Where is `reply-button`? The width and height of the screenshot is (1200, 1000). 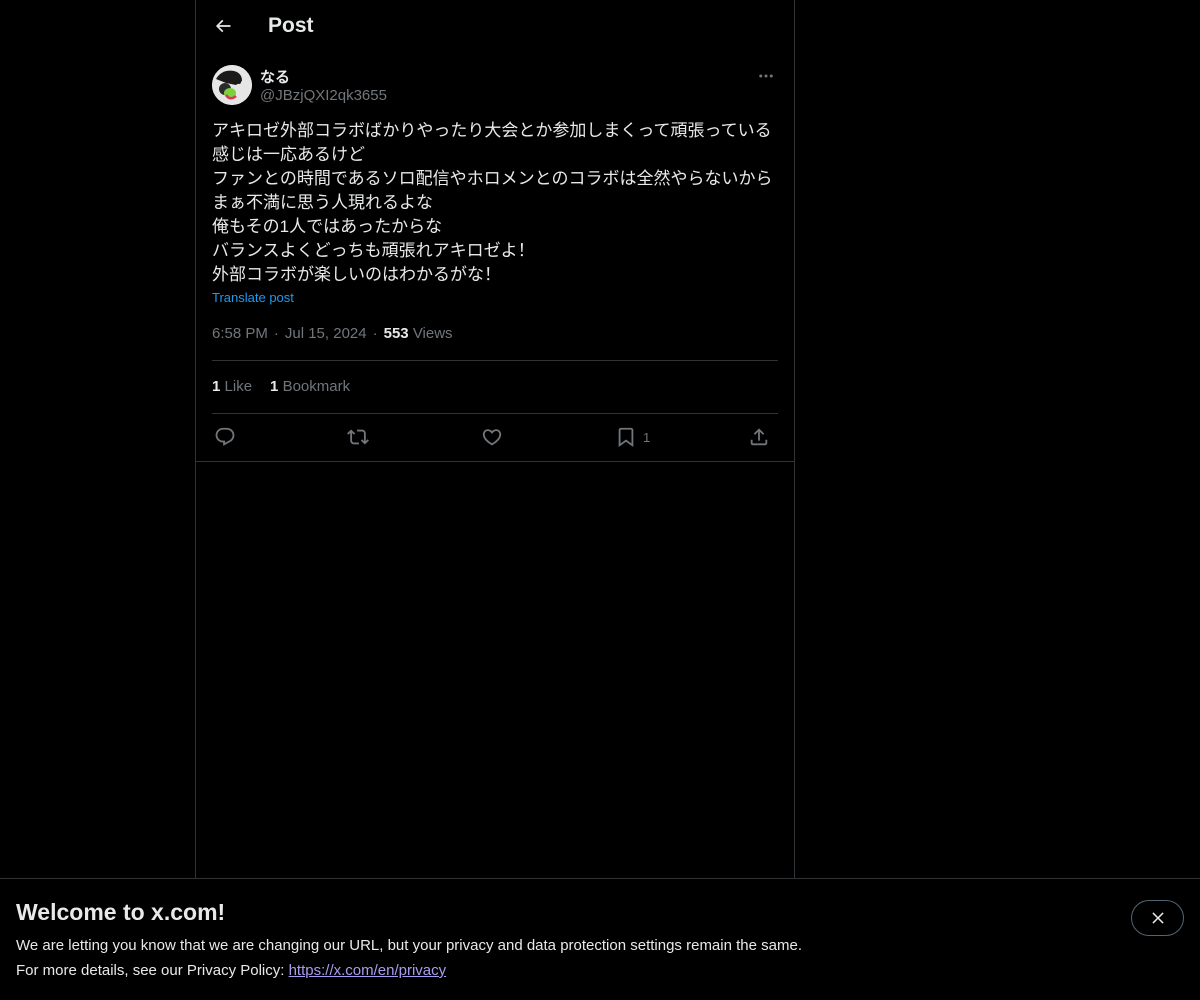 reply-button is located at coordinates (225, 437).